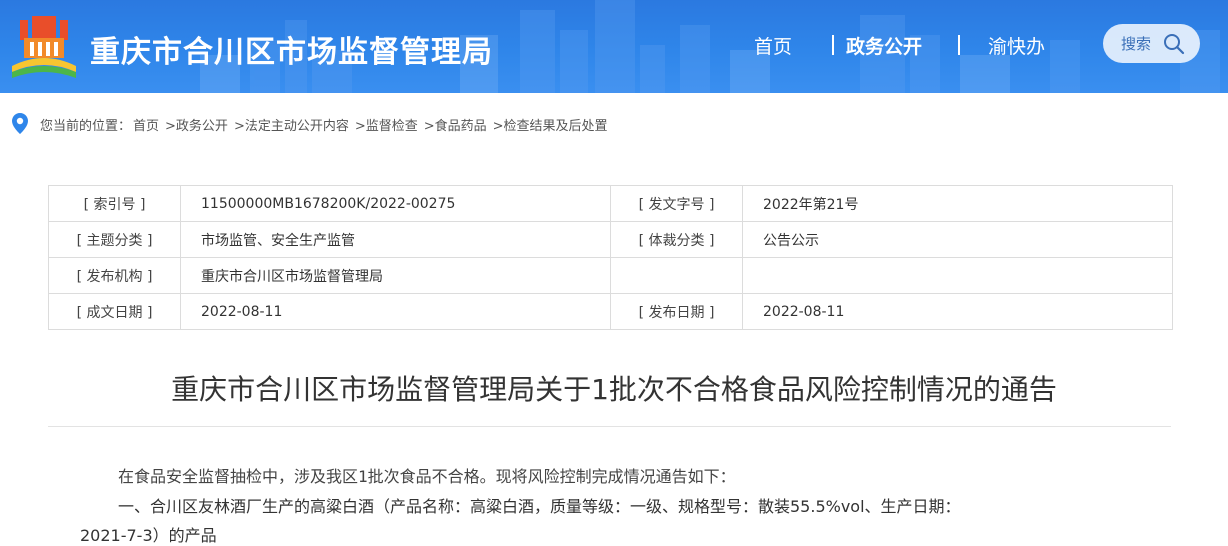  Describe the element at coordinates (550, 124) in the screenshot. I see `breadcrumb-item: >检查结果及后处置` at that location.